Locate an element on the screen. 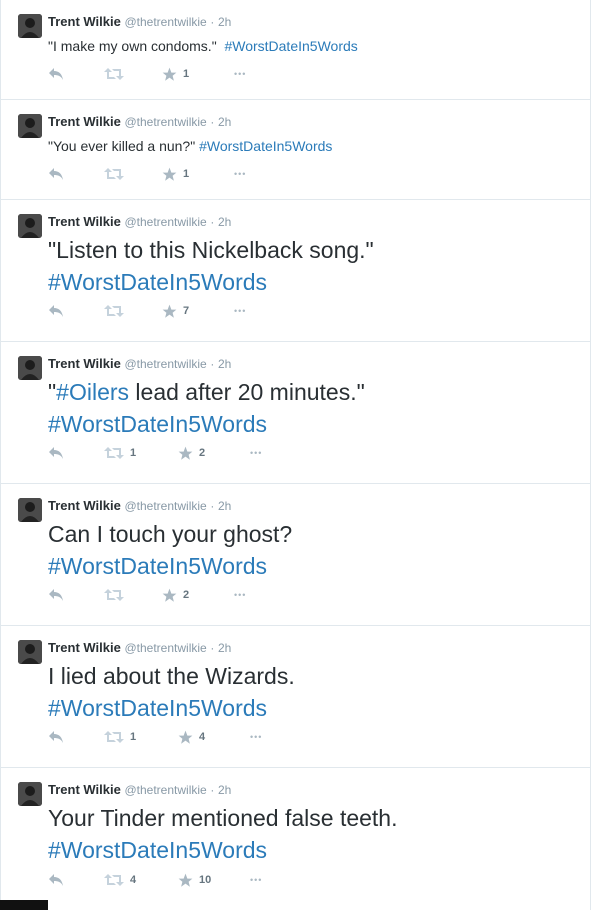 The image size is (591, 910). tweet-actions: 1 4 ••• is located at coordinates (161, 737).